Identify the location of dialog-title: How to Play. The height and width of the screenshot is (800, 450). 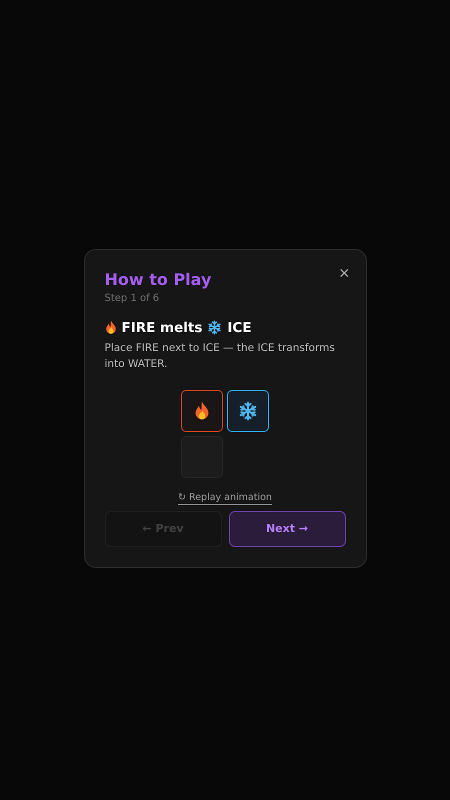
(158, 279).